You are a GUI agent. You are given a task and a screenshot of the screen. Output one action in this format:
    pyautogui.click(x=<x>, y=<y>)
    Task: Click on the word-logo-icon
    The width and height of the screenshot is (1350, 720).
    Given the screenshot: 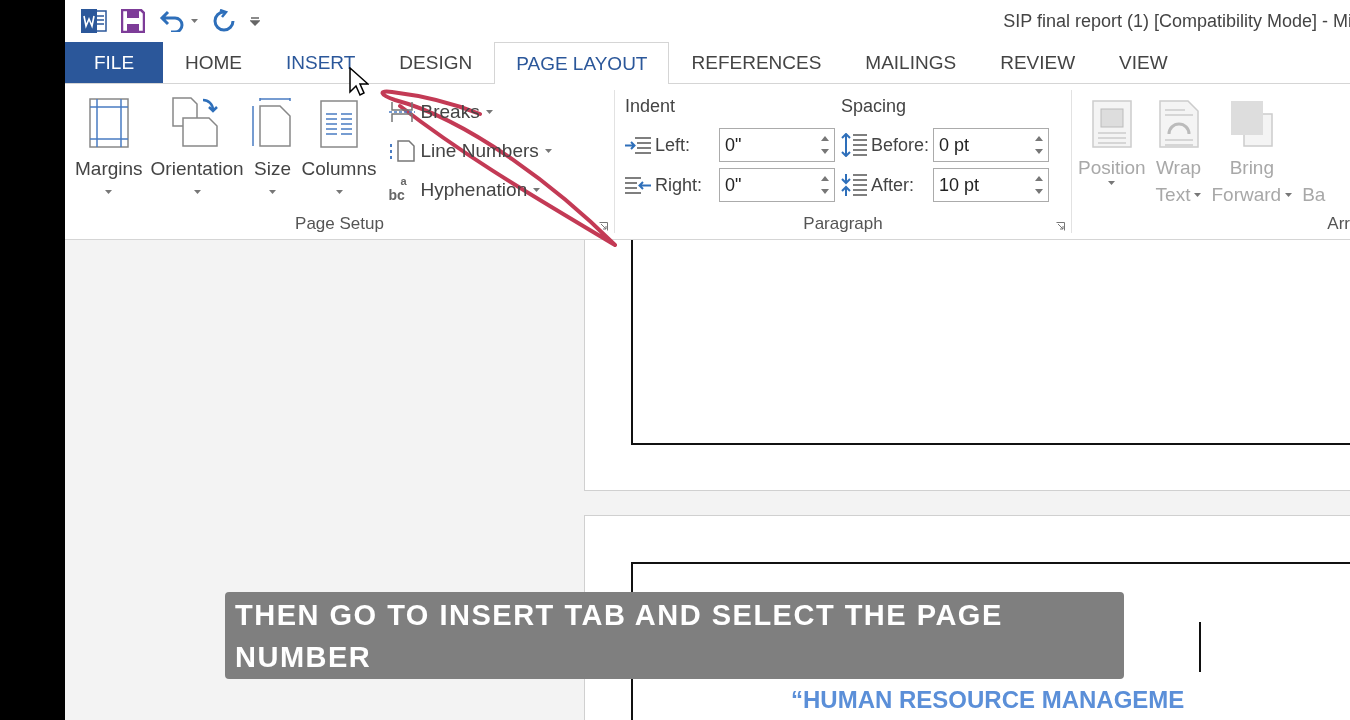 What is the action you would take?
    pyautogui.click(x=94, y=21)
    